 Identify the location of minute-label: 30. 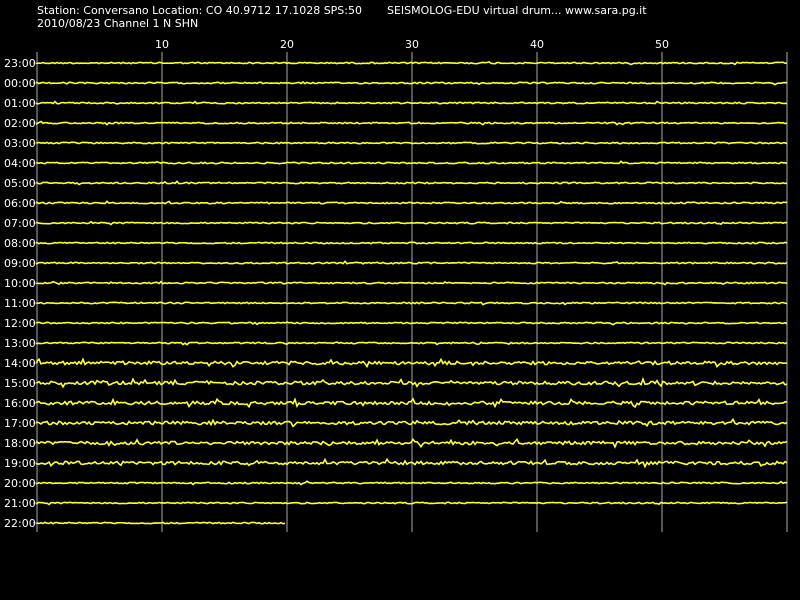
(412, 44).